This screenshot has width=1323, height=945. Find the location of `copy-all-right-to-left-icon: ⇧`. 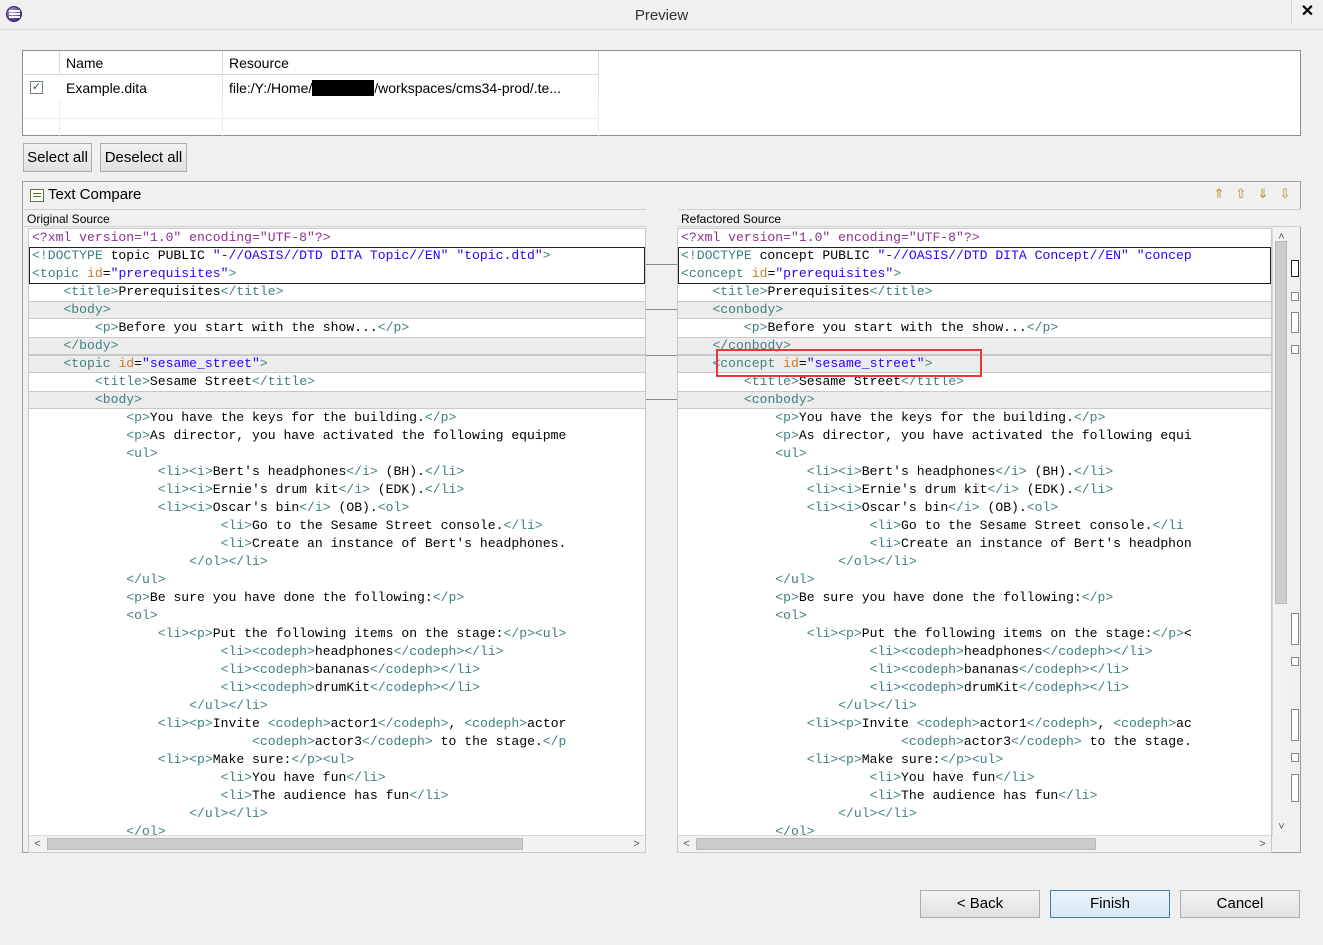

copy-all-right-to-left-icon: ⇧ is located at coordinates (1241, 194).